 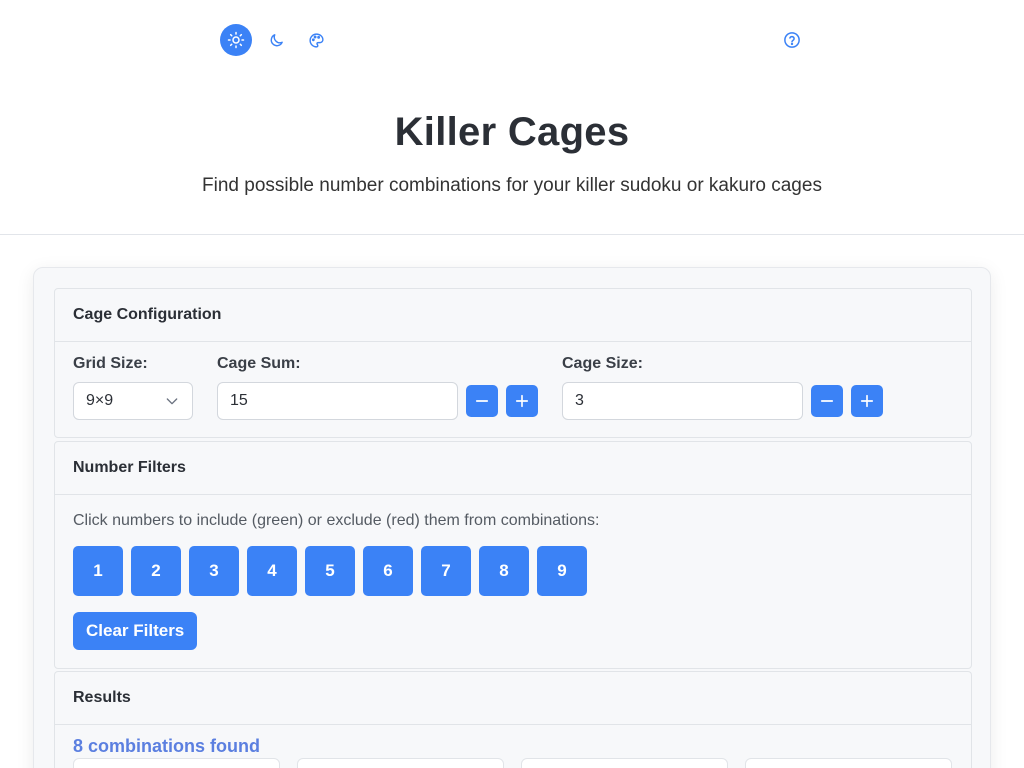 I want to click on results-panel: Results 8 combinations found, so click(x=513, y=719).